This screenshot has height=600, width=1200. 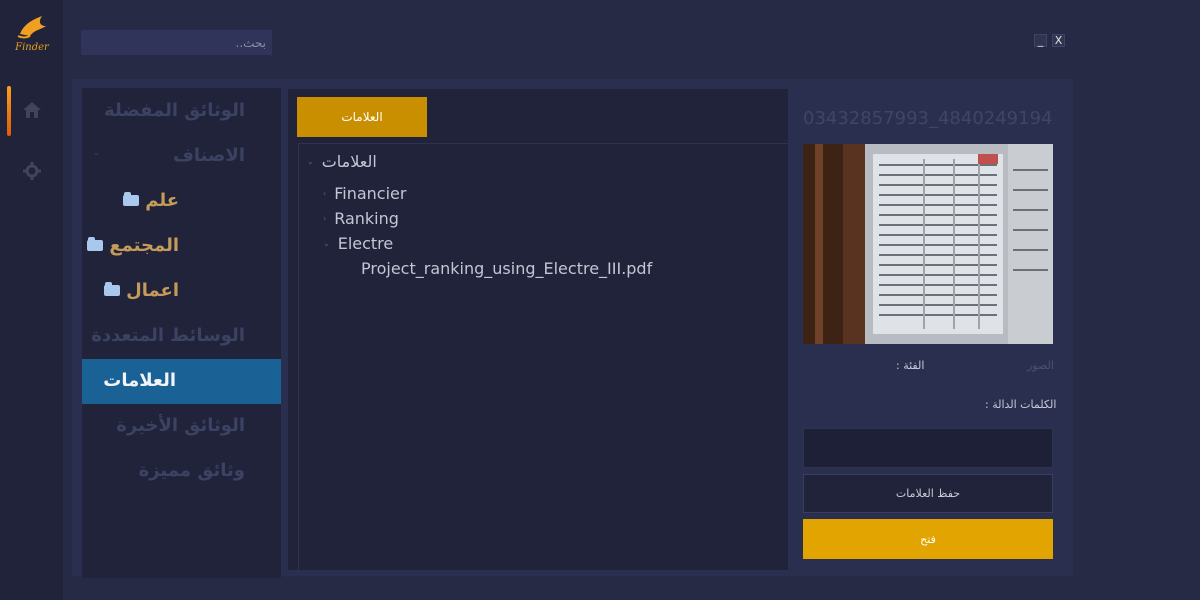 What do you see at coordinates (152, 290) in the screenshot?
I see `sidebar-subitem-label: اعمال` at bounding box center [152, 290].